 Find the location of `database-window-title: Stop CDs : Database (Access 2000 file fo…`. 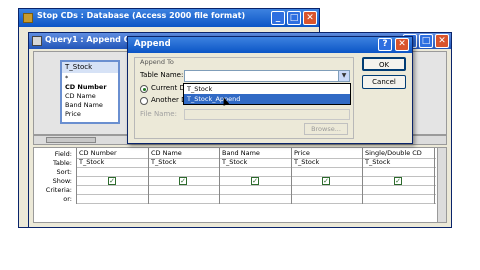

database-window-title: Stop CDs : Database (Access 2000 file fo… is located at coordinates (141, 15).